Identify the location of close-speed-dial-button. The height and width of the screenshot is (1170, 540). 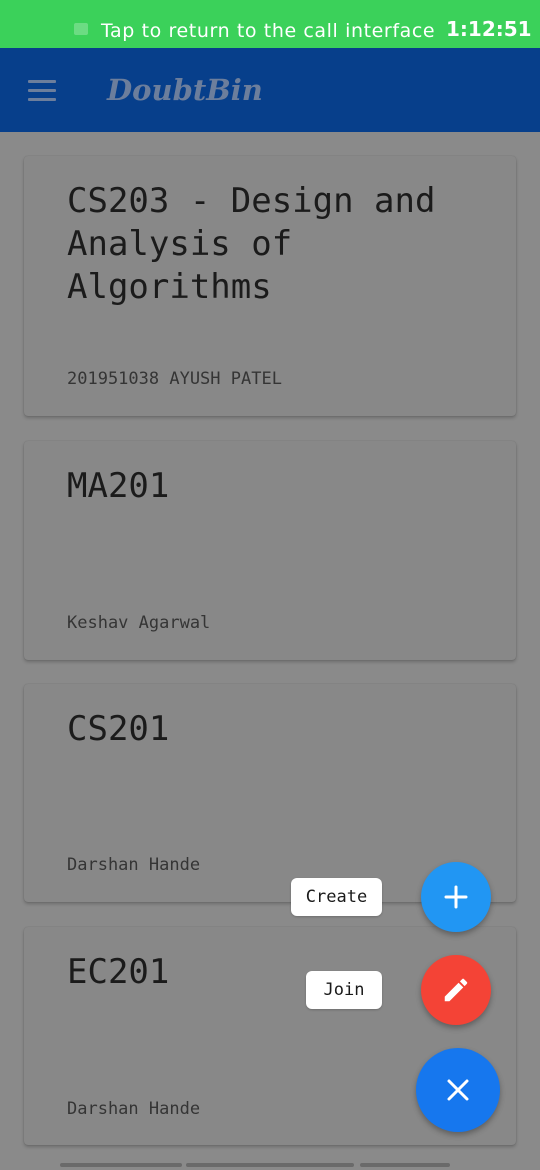
(458, 1090).